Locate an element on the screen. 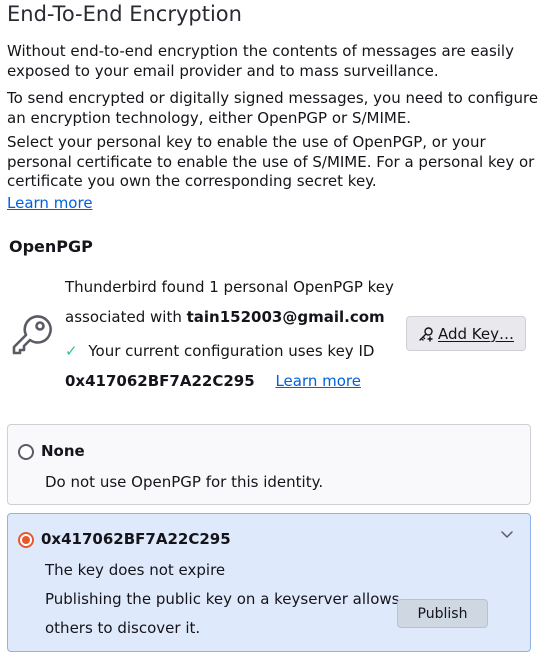 The image size is (553, 667). key-found-text: Thunderbird found 1 personal OpenPGP key is located at coordinates (229, 287).